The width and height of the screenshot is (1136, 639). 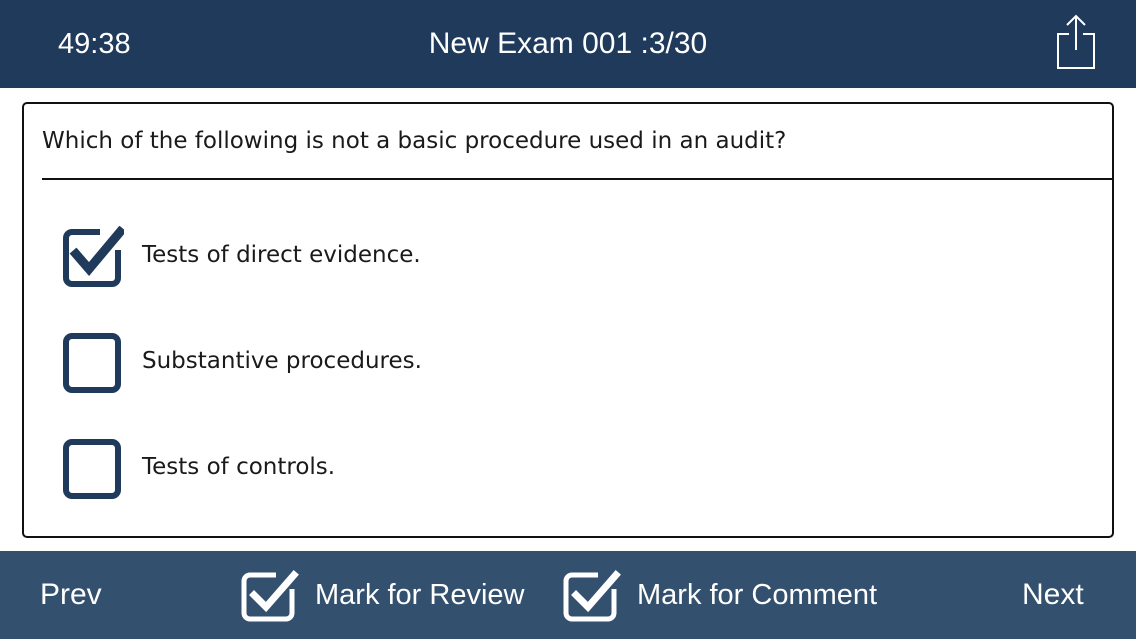 I want to click on mark-for-comment-button: Mark for Comment, so click(x=732, y=596).